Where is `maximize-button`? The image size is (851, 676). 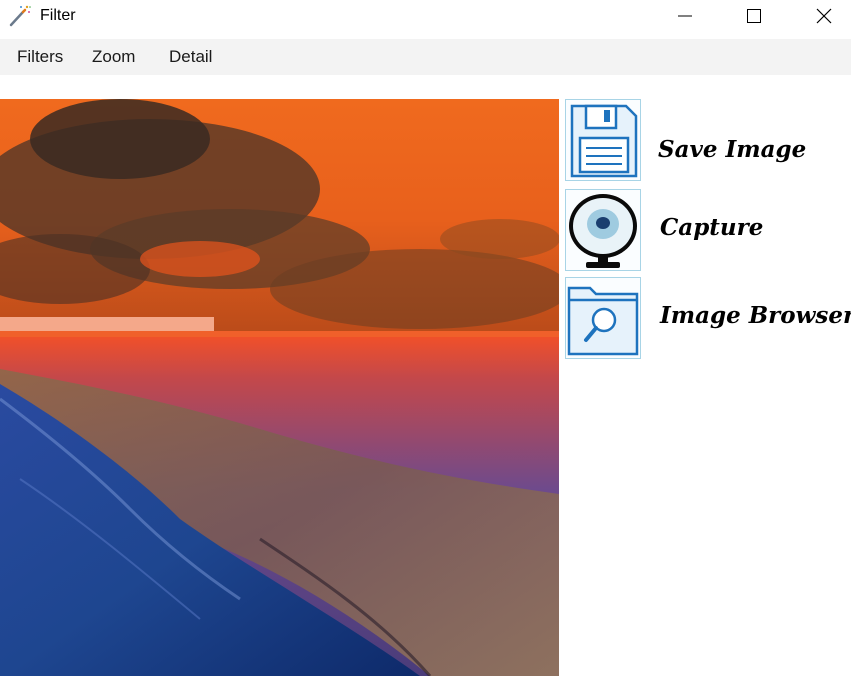 maximize-button is located at coordinates (754, 16).